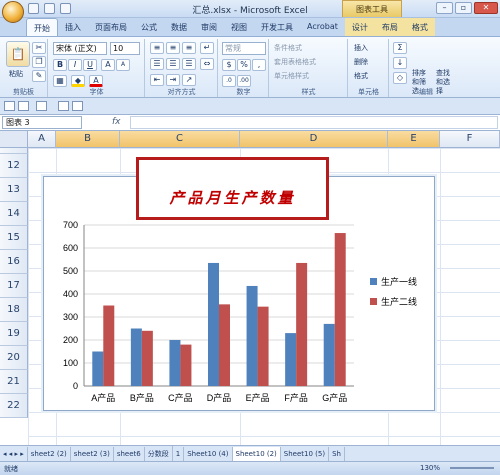  What do you see at coordinates (157, 80) in the screenshot?
I see `decrease-indent-icon: ⇤` at bounding box center [157, 80].